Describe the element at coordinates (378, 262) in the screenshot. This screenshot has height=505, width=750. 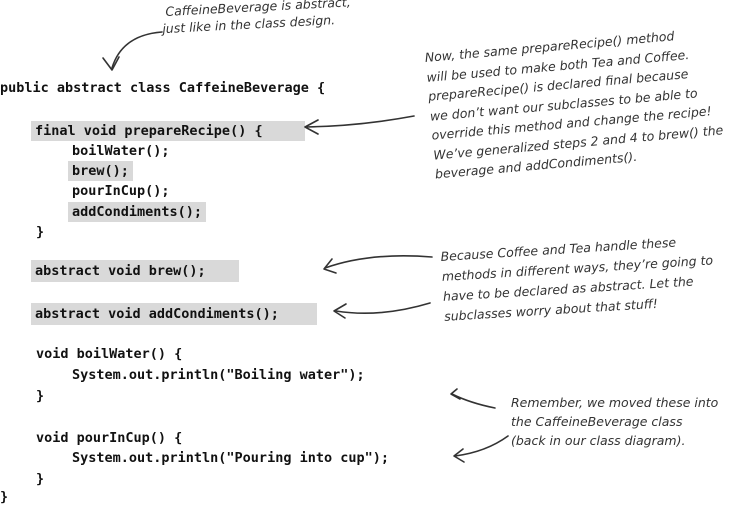
I see `arrow-to-abstract-brew` at that location.